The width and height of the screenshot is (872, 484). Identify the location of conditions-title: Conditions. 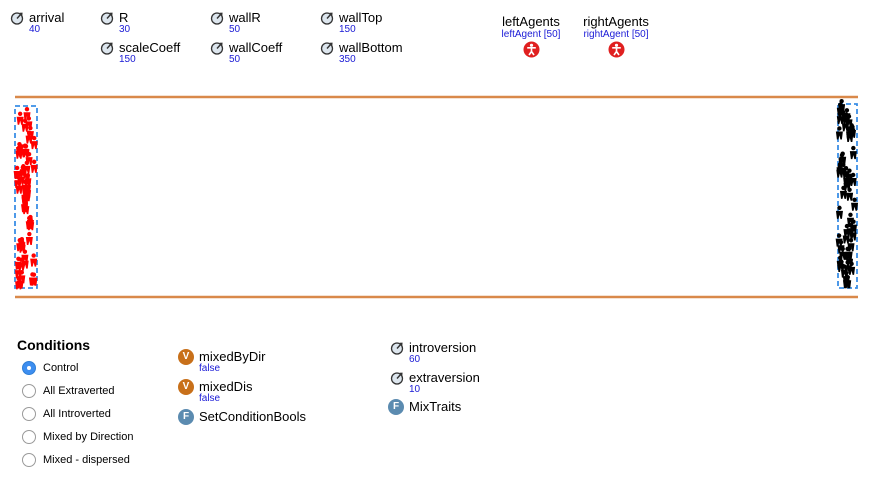
(54, 345).